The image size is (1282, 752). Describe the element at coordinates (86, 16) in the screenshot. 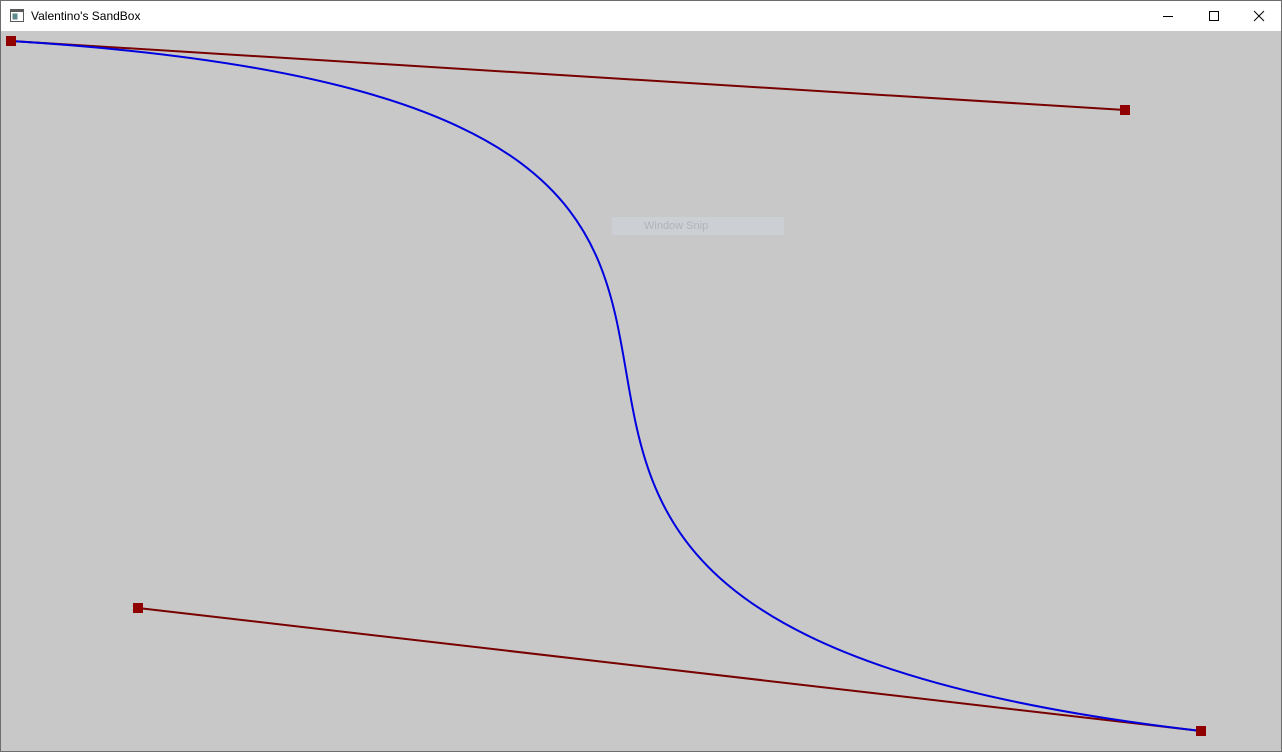

I see `window-title: Valentino's SandBox` at that location.